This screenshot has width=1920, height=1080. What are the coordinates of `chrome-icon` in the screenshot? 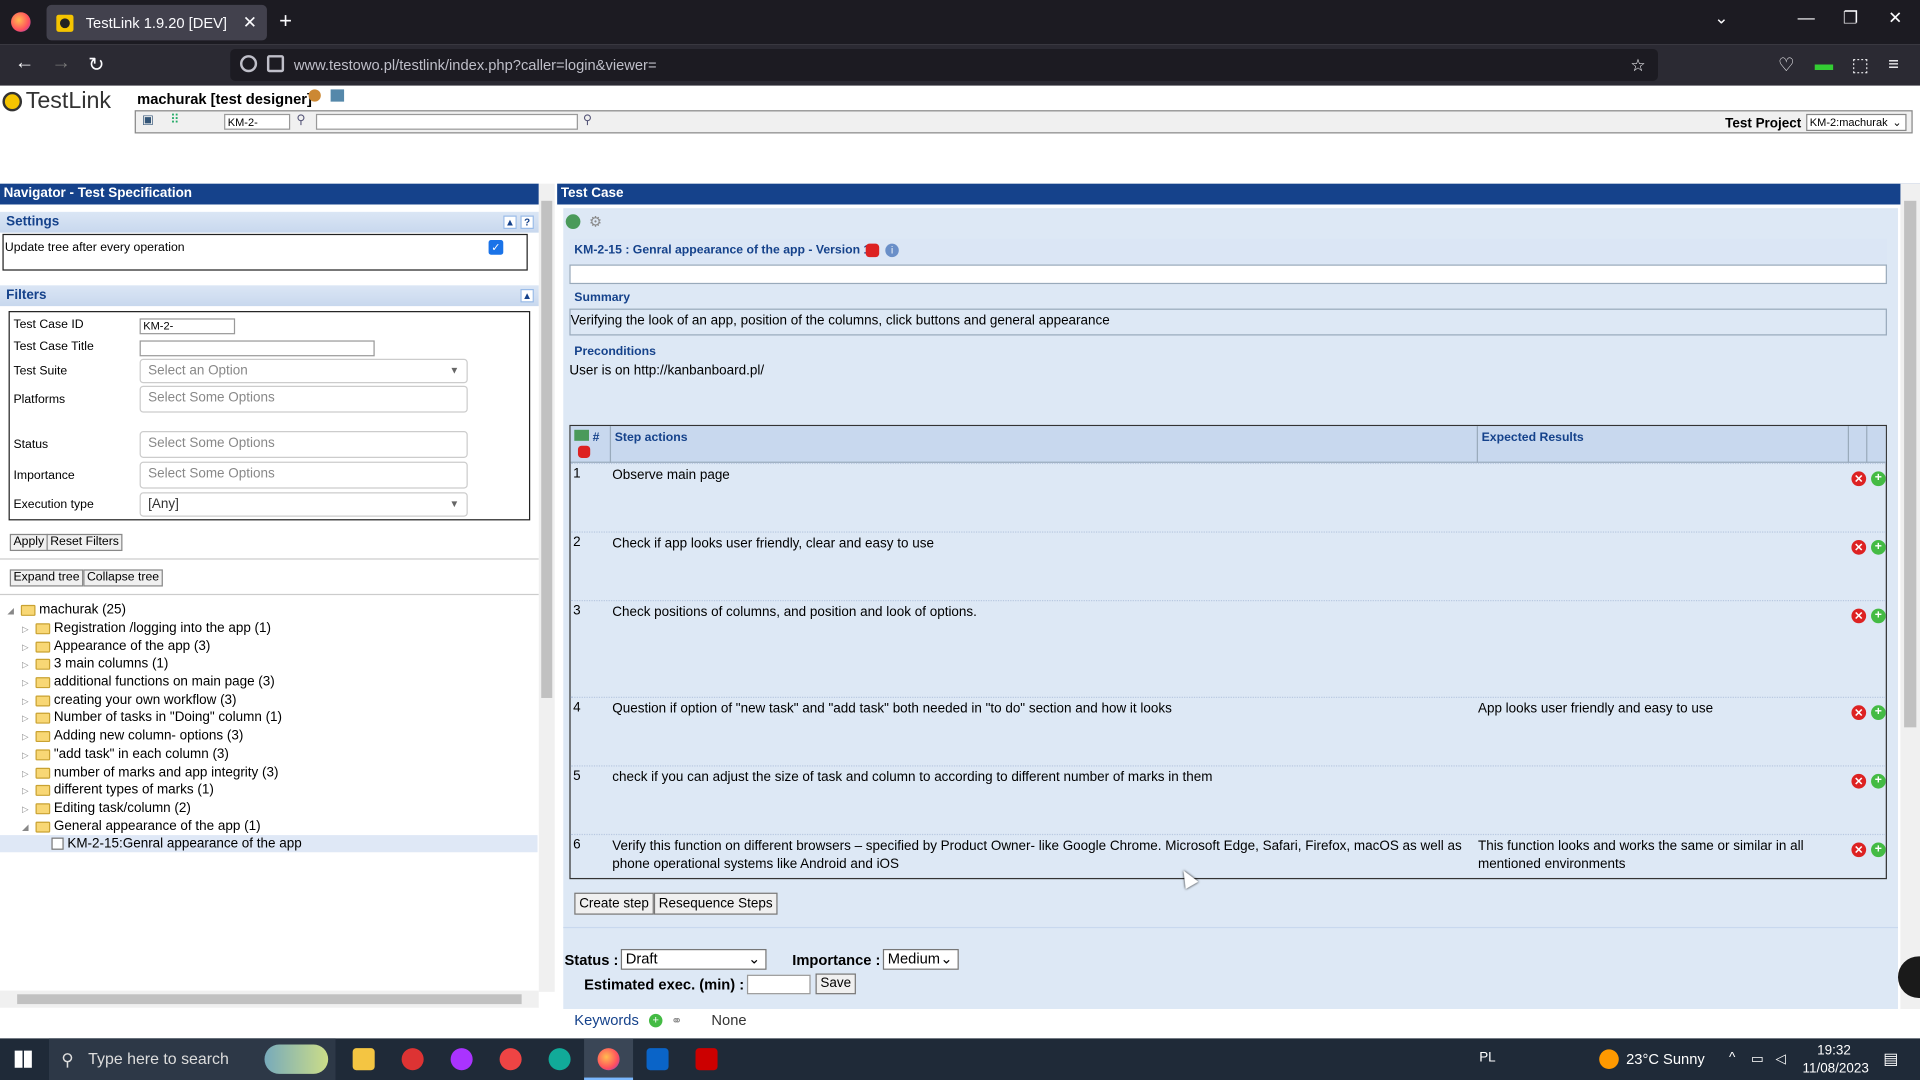 It's located at (412, 1059).